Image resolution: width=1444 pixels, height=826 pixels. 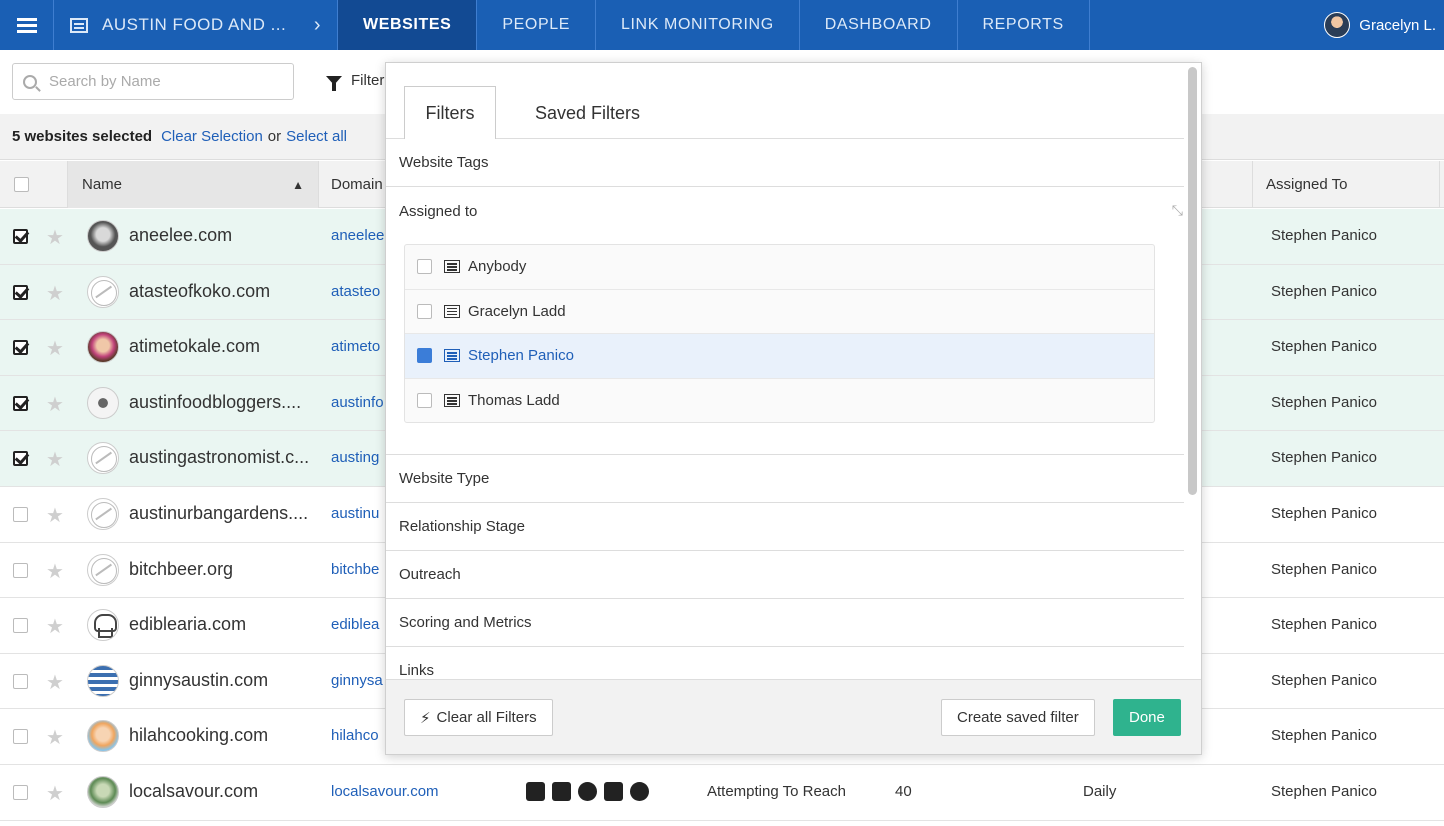 What do you see at coordinates (357, 235) in the screenshot?
I see `site-domain: aneelee` at bounding box center [357, 235].